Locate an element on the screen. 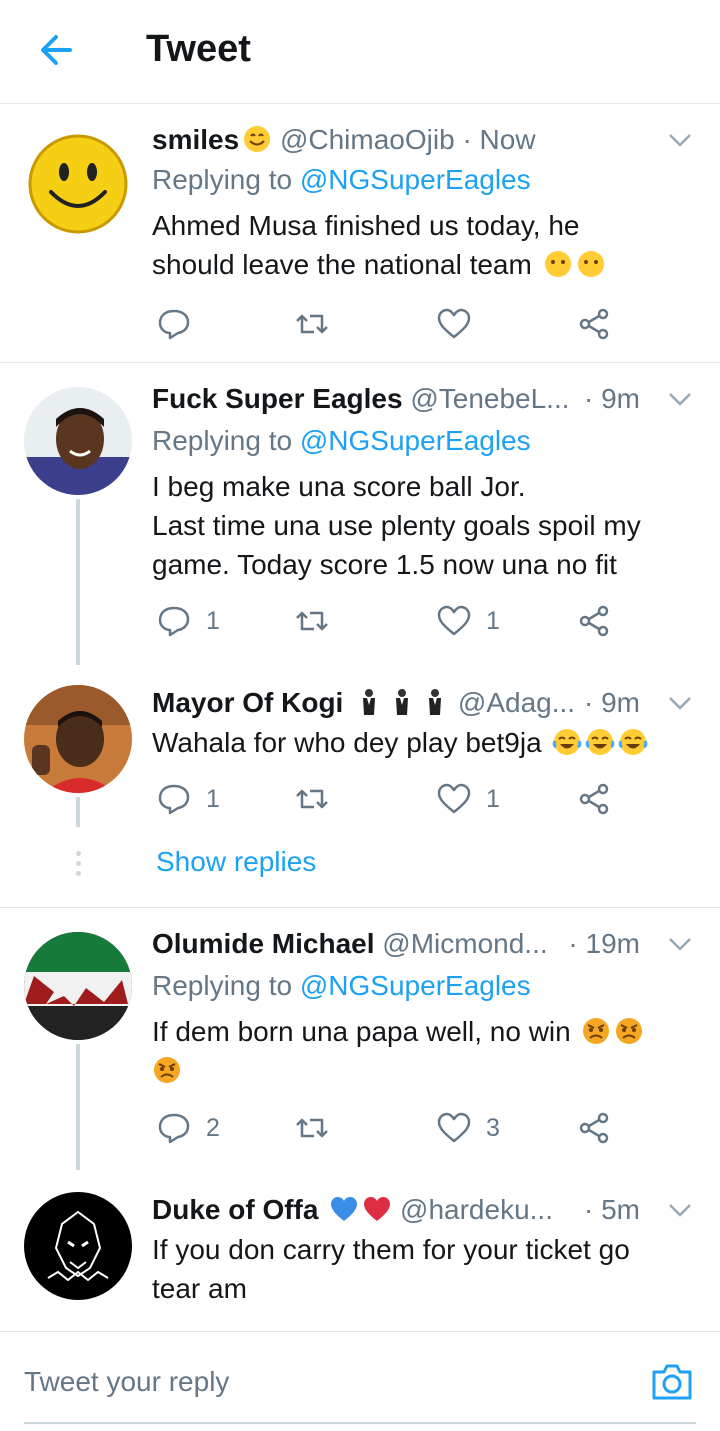 The height and width of the screenshot is (1431, 720). reply-underline is located at coordinates (360, 1423).